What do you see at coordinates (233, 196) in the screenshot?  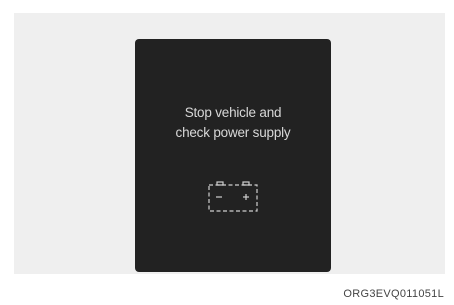 I see `battery-icon` at bounding box center [233, 196].